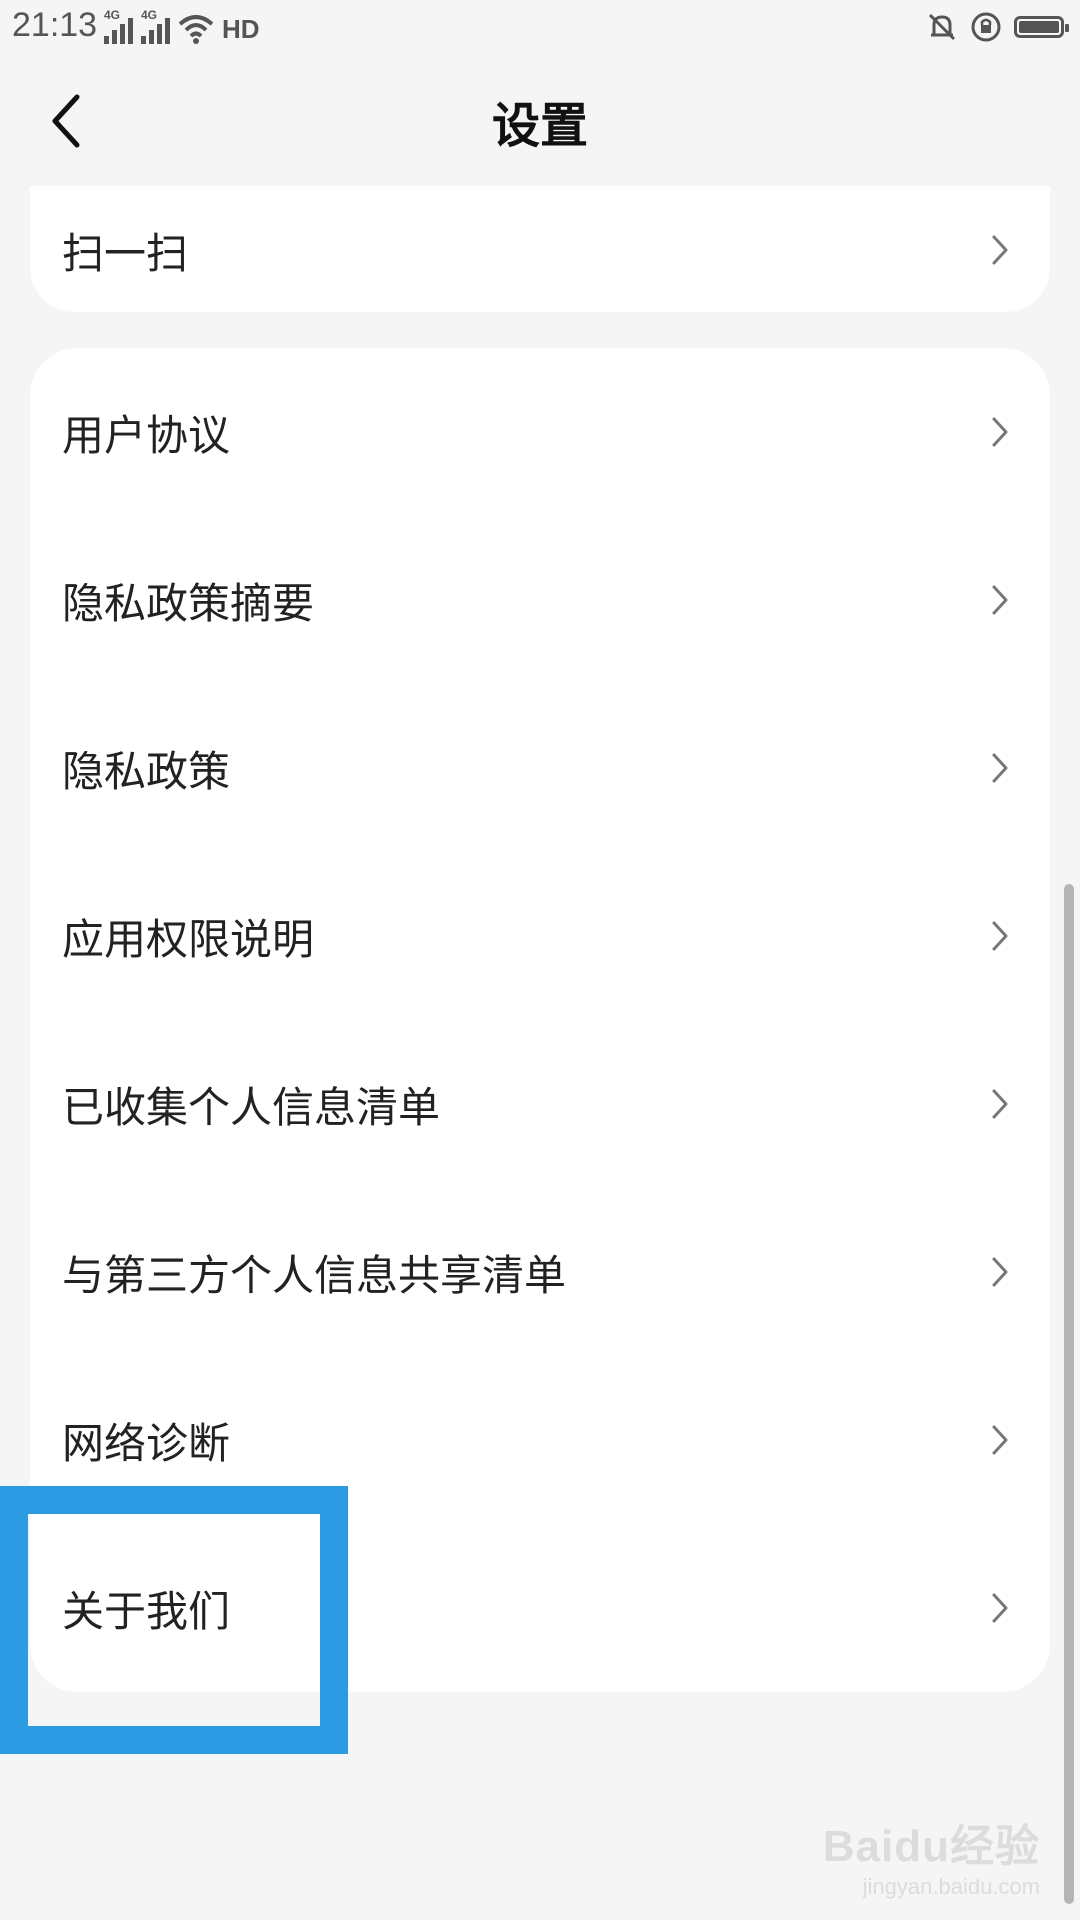 The width and height of the screenshot is (1080, 1920). I want to click on watermark-url: jingyan.baidu.com, so click(951, 1886).